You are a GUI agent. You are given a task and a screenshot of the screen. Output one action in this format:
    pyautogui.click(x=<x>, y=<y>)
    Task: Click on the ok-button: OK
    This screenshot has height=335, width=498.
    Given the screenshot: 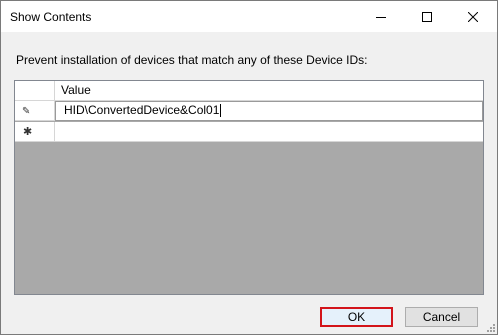 What is the action you would take?
    pyautogui.click(x=356, y=317)
    